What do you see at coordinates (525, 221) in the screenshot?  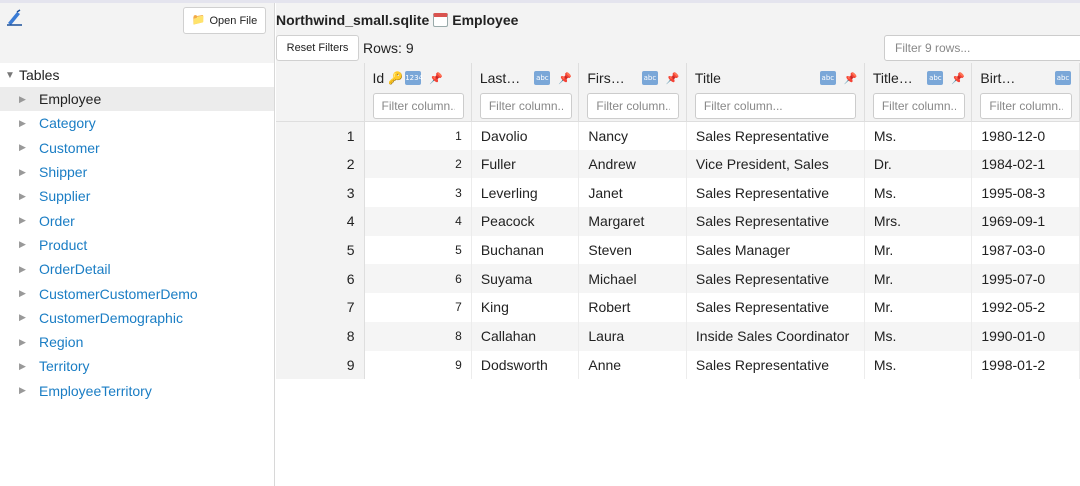 I see `cell-lastname: Peacock` at bounding box center [525, 221].